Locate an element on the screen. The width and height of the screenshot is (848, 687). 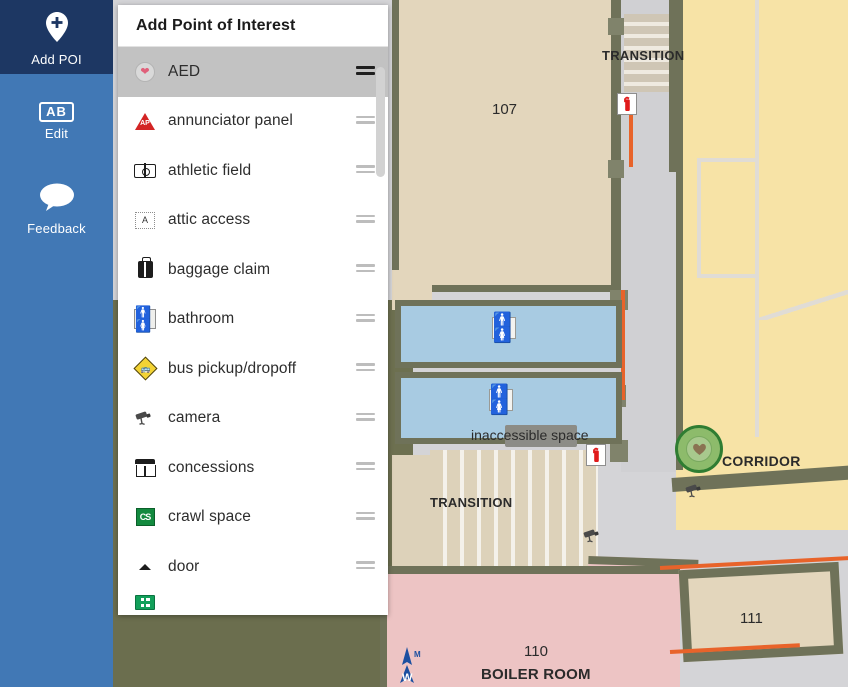
poi-list-item-annunciator-panel: AP annunciator panel is located at coordinates (253, 122).